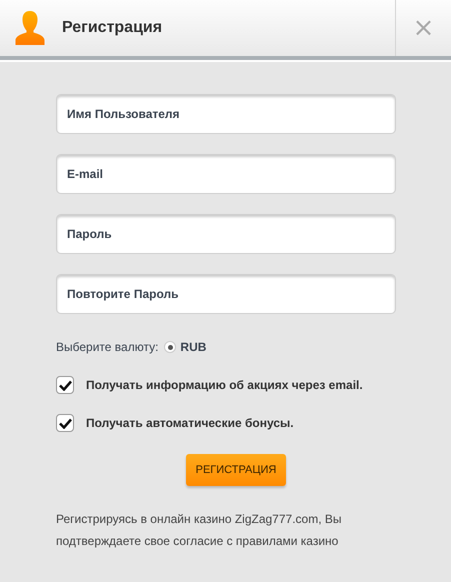  Describe the element at coordinates (224, 385) in the screenshot. I see `checkbox-label: Получать информацию об акциях через email.` at that location.